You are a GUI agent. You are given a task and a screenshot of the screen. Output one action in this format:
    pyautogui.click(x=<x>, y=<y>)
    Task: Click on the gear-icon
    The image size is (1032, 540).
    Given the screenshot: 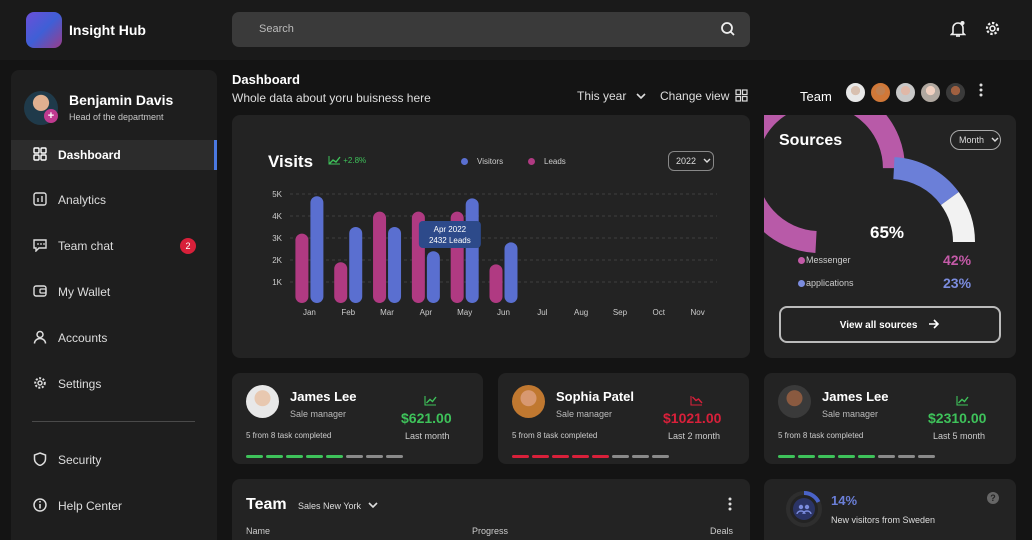 What is the action you would take?
    pyautogui.click(x=992, y=28)
    